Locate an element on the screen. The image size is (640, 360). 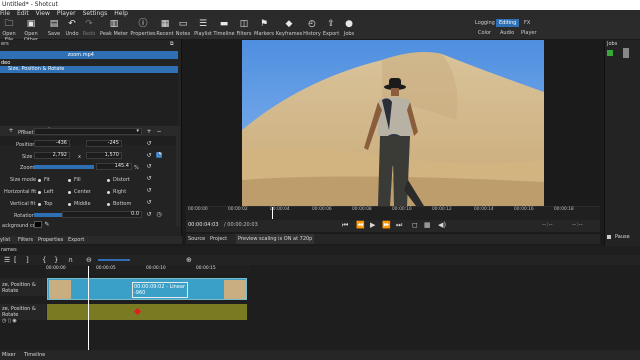
preset-dropdown: ▾ is located at coordinates (88, 131).